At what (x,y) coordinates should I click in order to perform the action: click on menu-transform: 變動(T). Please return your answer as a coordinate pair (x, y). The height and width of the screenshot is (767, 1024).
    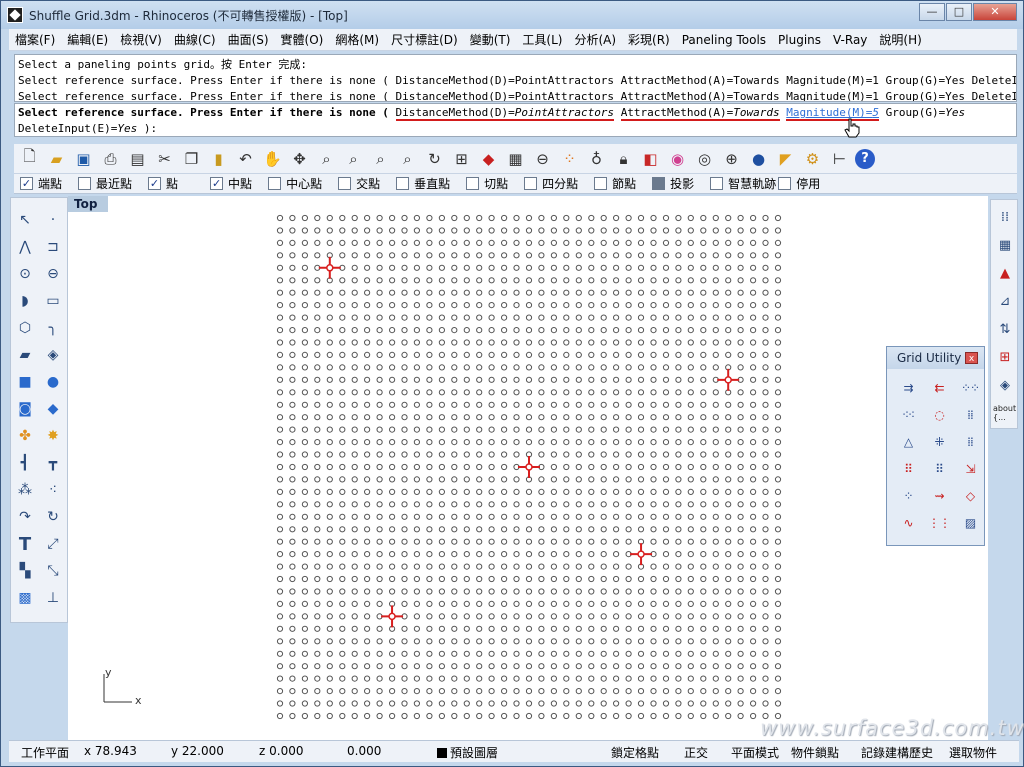
    Looking at the image, I should click on (490, 39).